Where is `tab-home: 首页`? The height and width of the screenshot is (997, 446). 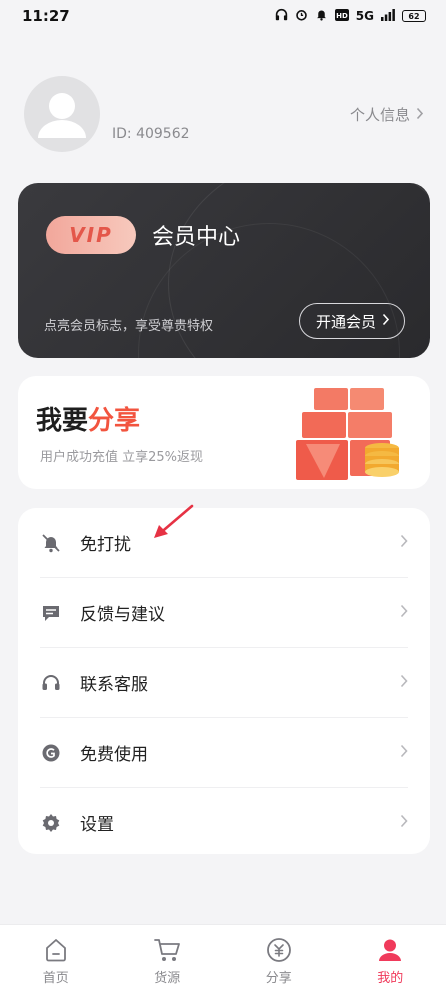
tab-home: 首页 is located at coordinates (56, 961).